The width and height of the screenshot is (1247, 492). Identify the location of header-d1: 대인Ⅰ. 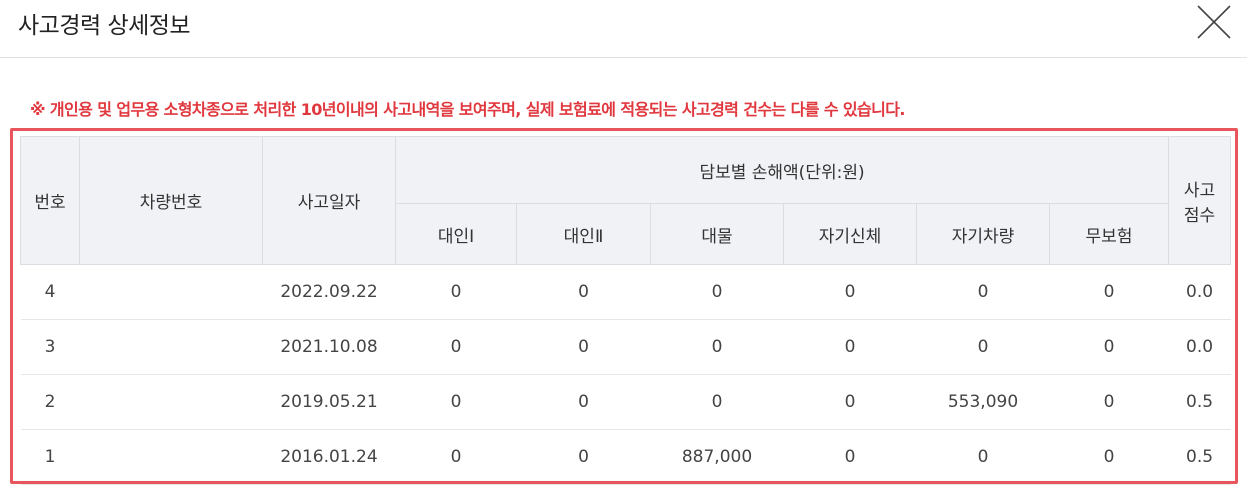
(456, 234).